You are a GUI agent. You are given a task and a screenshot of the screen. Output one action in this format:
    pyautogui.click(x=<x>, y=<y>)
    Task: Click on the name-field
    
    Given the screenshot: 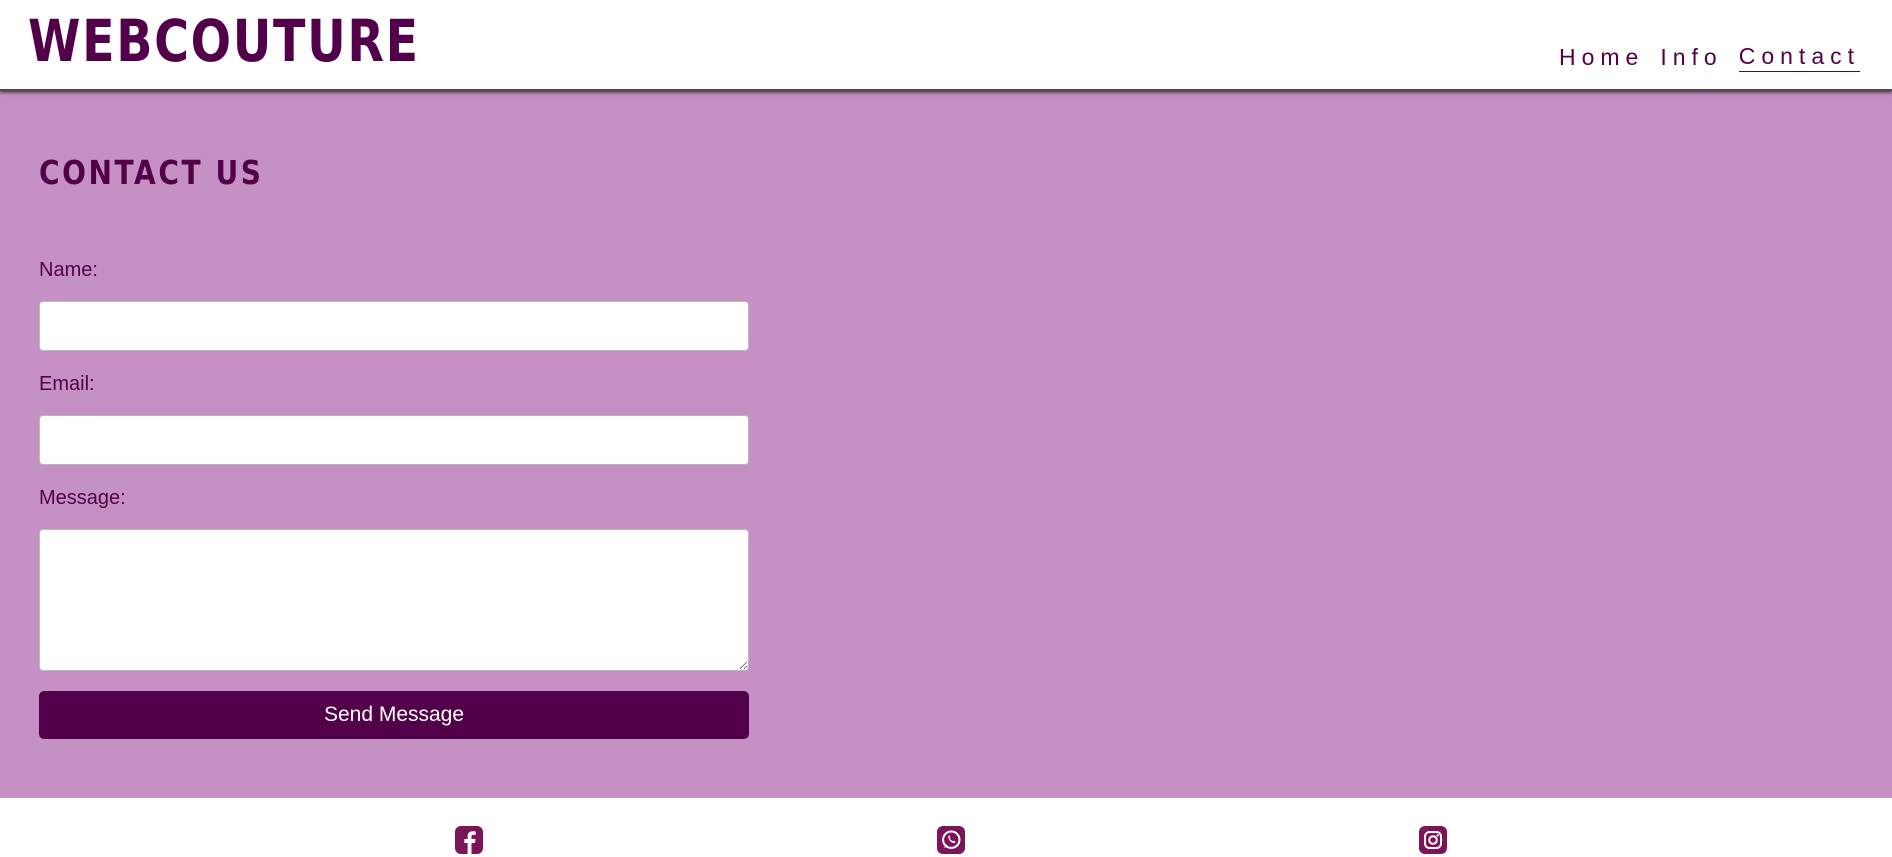 What is the action you would take?
    pyautogui.click(x=394, y=326)
    